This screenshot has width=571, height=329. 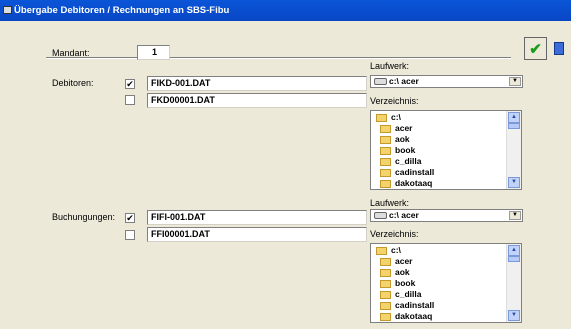 I want to click on mandant-input: 1, so click(x=153, y=52).